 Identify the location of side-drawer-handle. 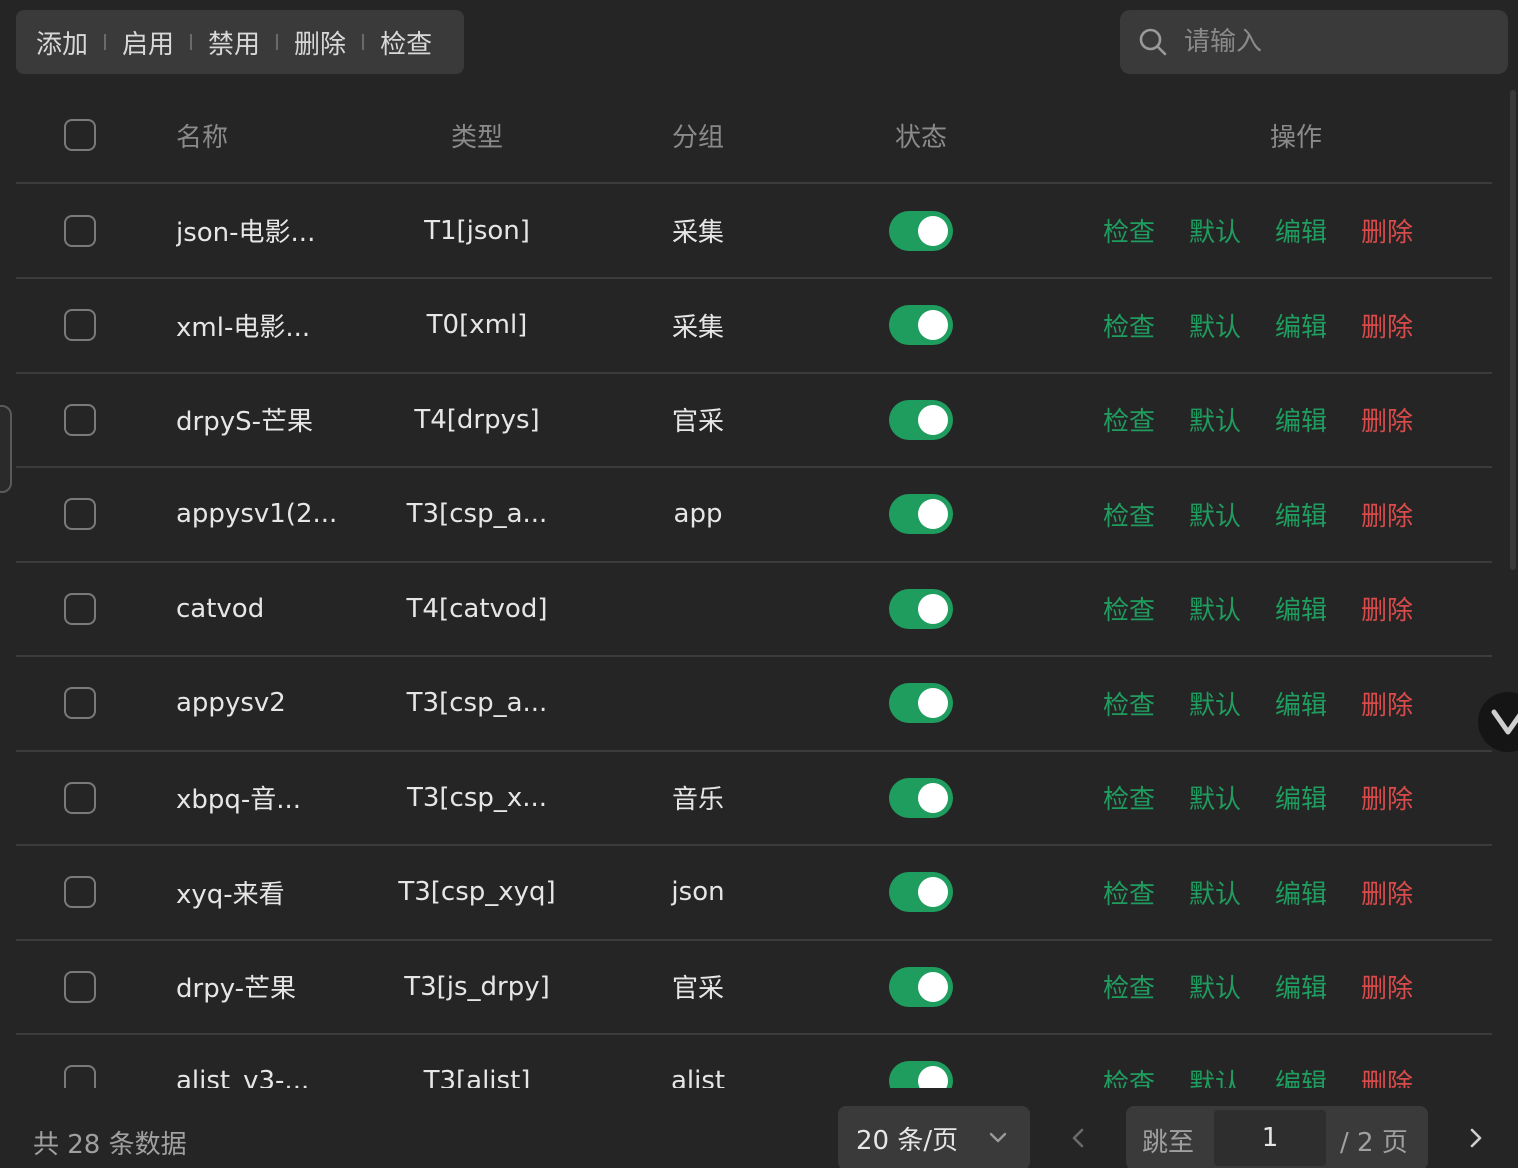
(6, 449).